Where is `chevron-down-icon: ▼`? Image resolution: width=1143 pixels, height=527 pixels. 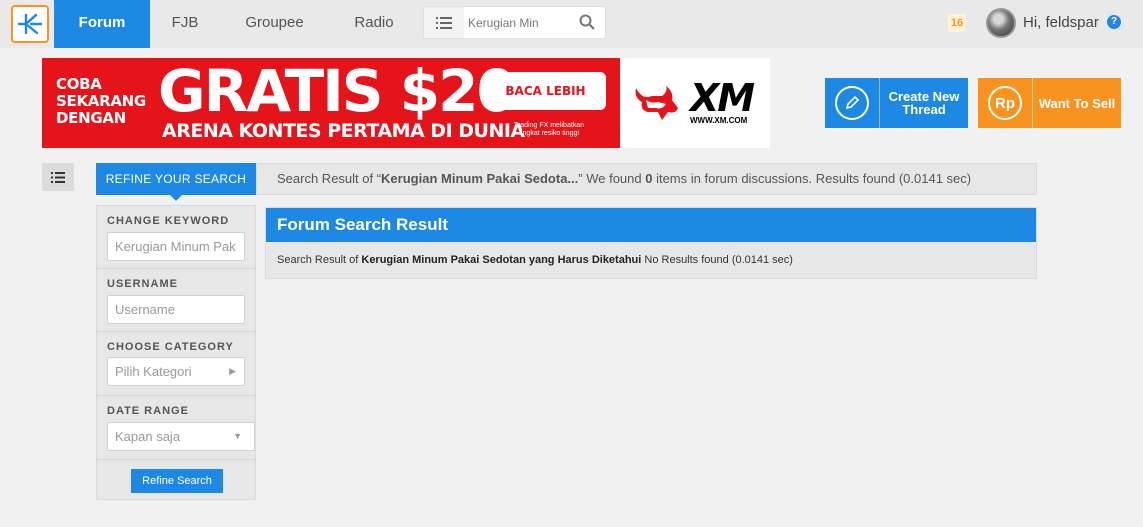
chevron-down-icon: ▼ is located at coordinates (237, 436).